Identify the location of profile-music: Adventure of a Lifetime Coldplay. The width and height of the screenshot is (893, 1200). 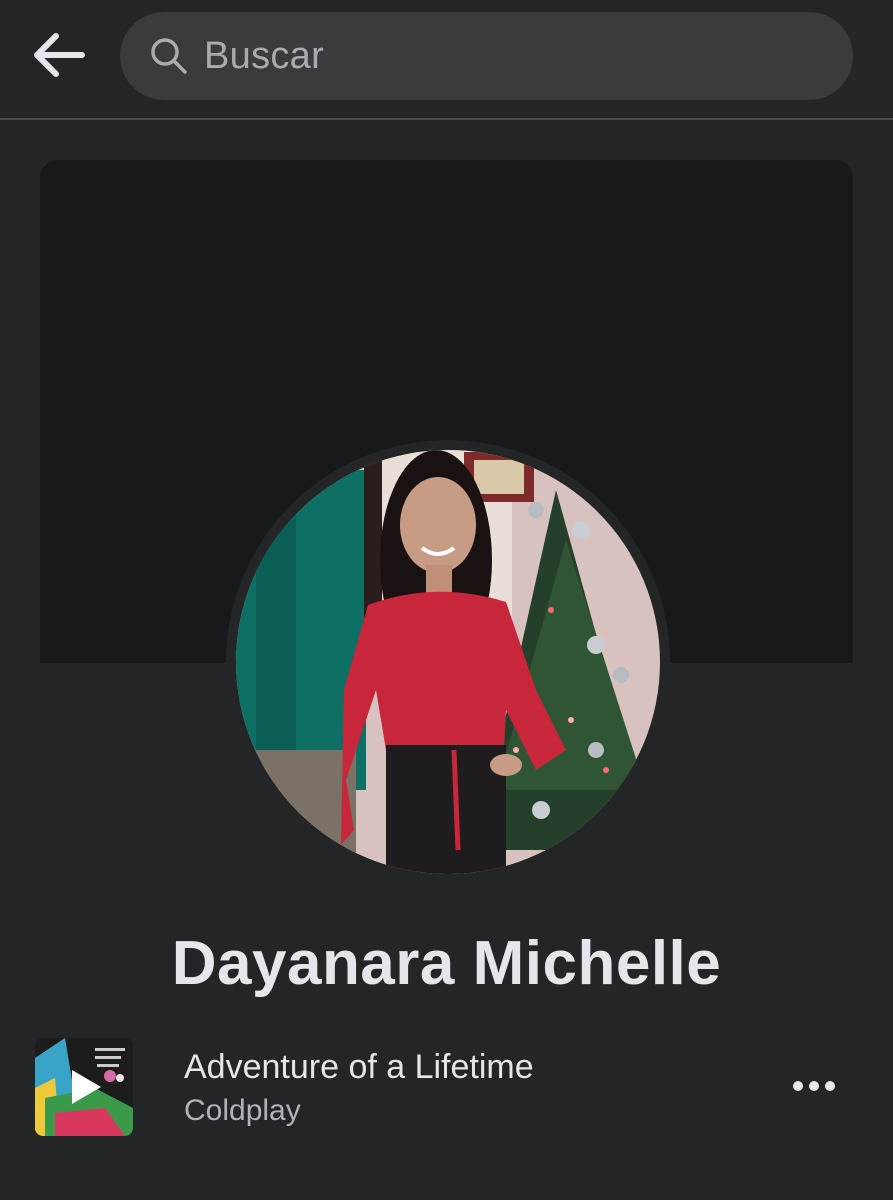
(446, 1090).